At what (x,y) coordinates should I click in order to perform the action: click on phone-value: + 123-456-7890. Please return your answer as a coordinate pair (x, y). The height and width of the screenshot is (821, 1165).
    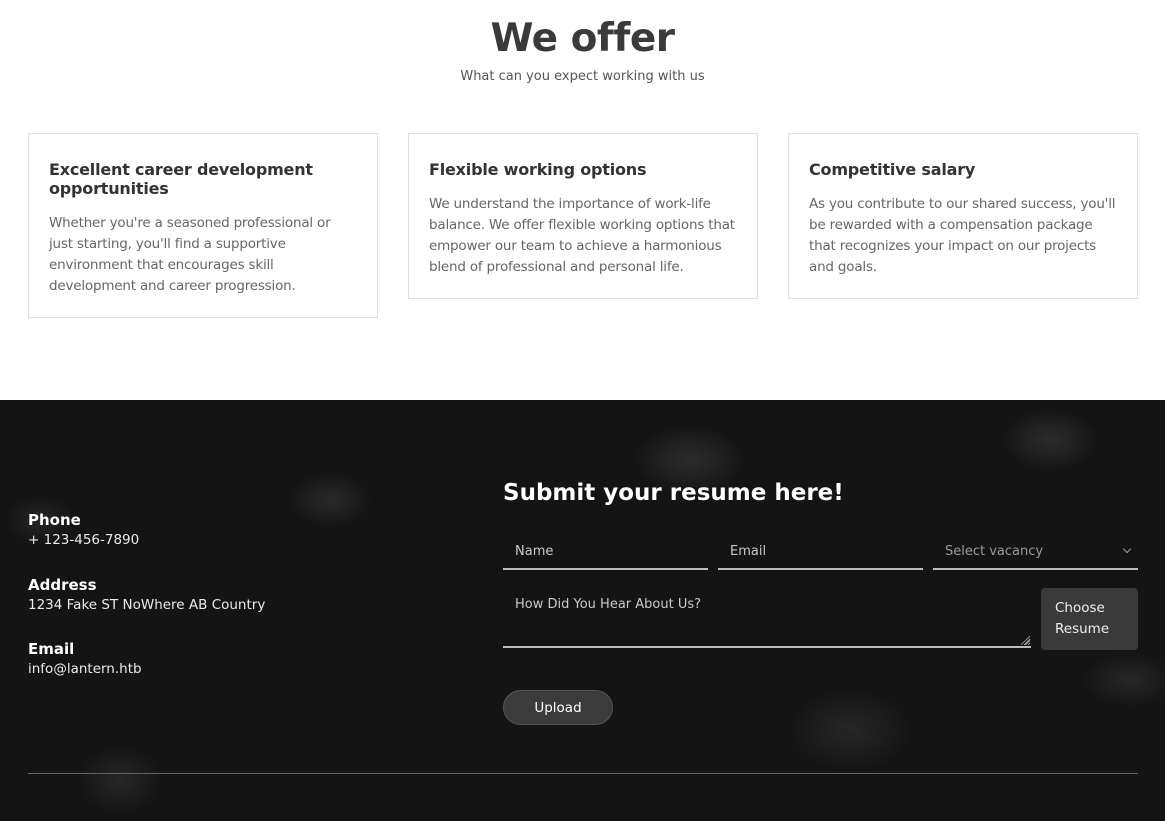
    Looking at the image, I should click on (83, 540).